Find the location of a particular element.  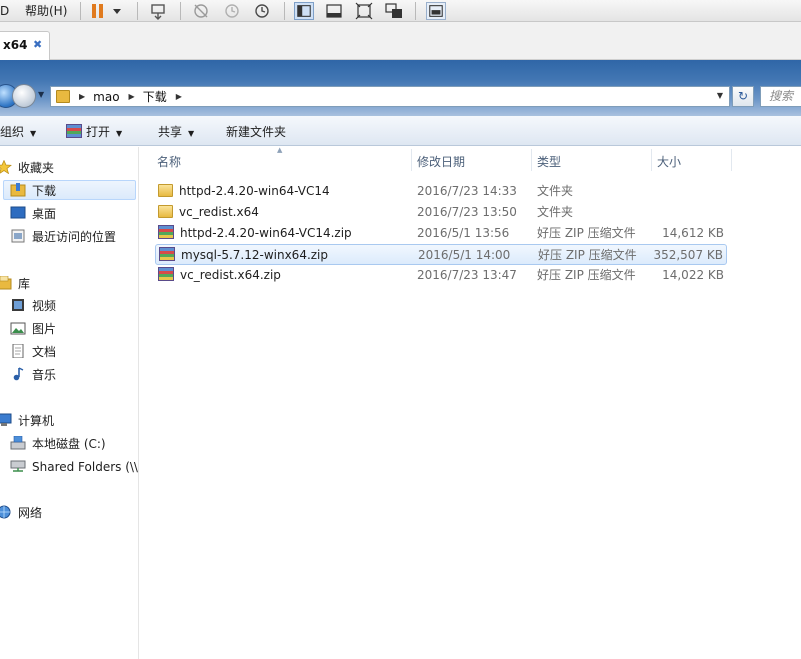

nav-shared-folders: Shared Folders (\\ is located at coordinates (74, 467).